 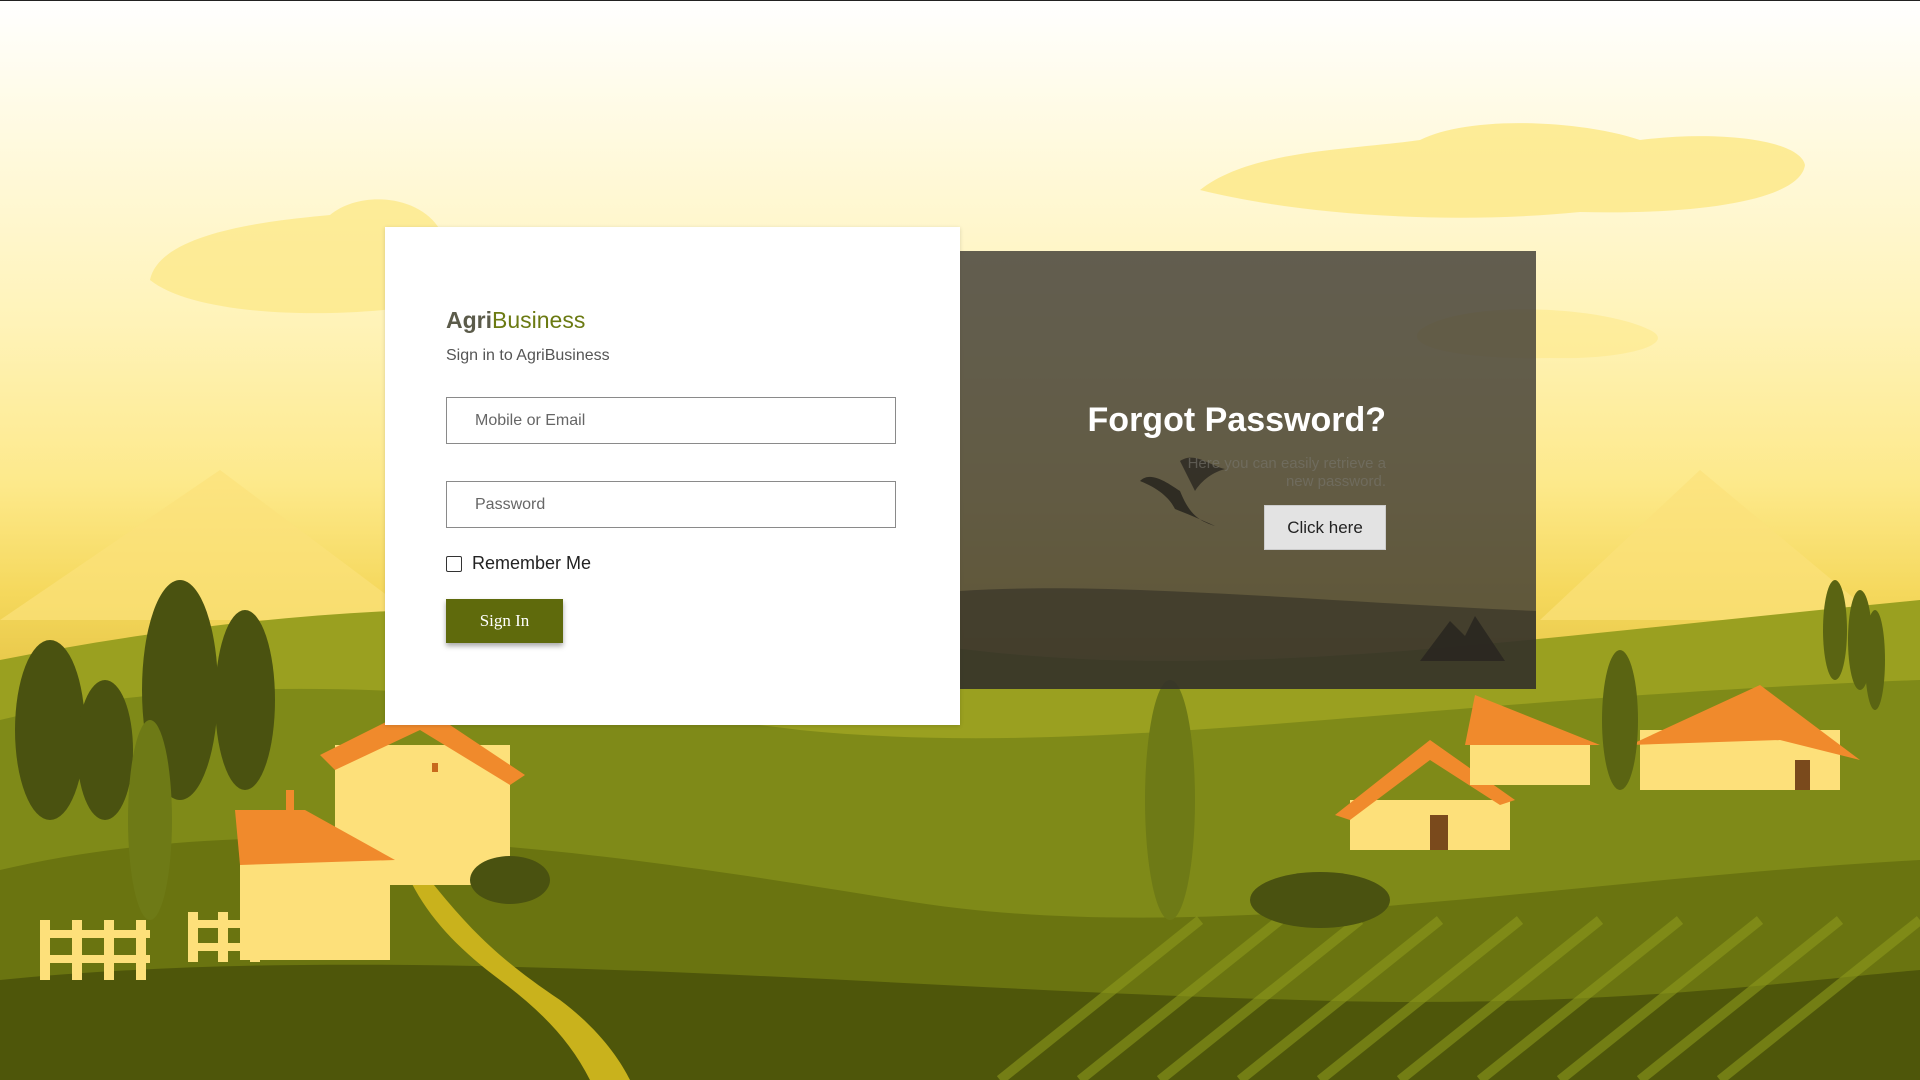 I want to click on forgot-password-title: Forgot Password?, so click(x=1236, y=420).